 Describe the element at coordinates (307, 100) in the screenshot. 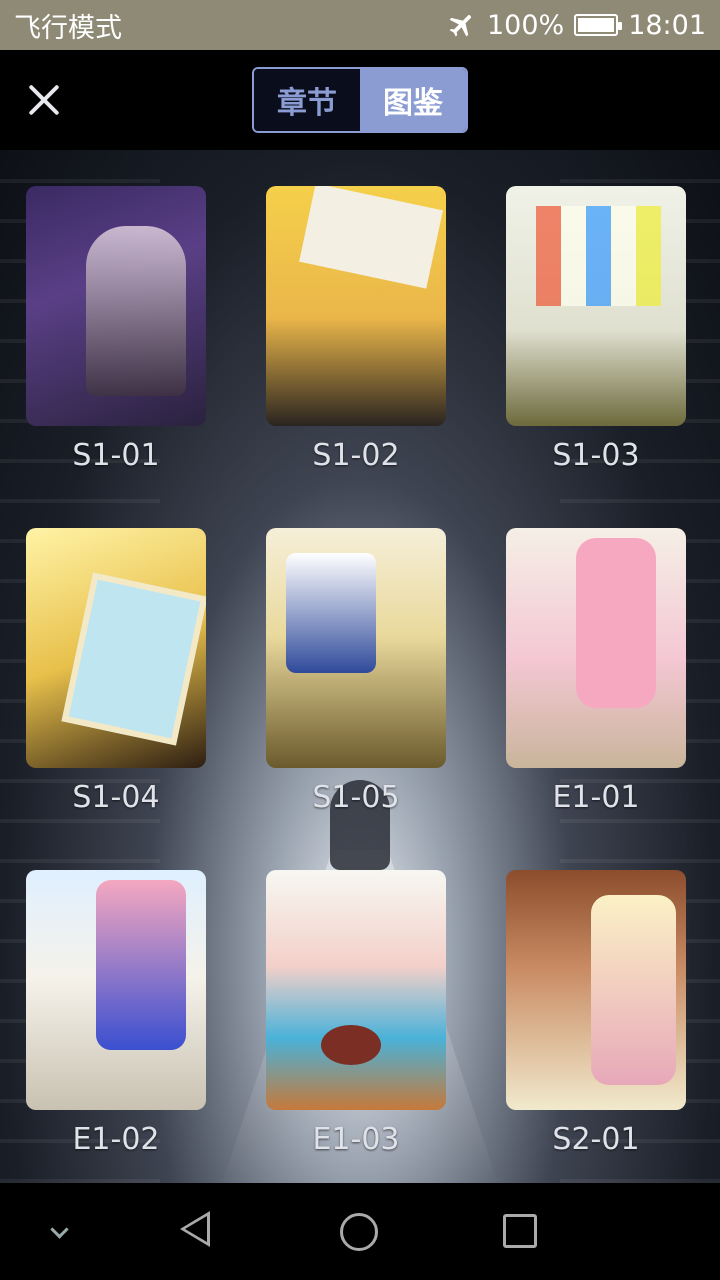

I see `tab-chapters: 章节` at that location.